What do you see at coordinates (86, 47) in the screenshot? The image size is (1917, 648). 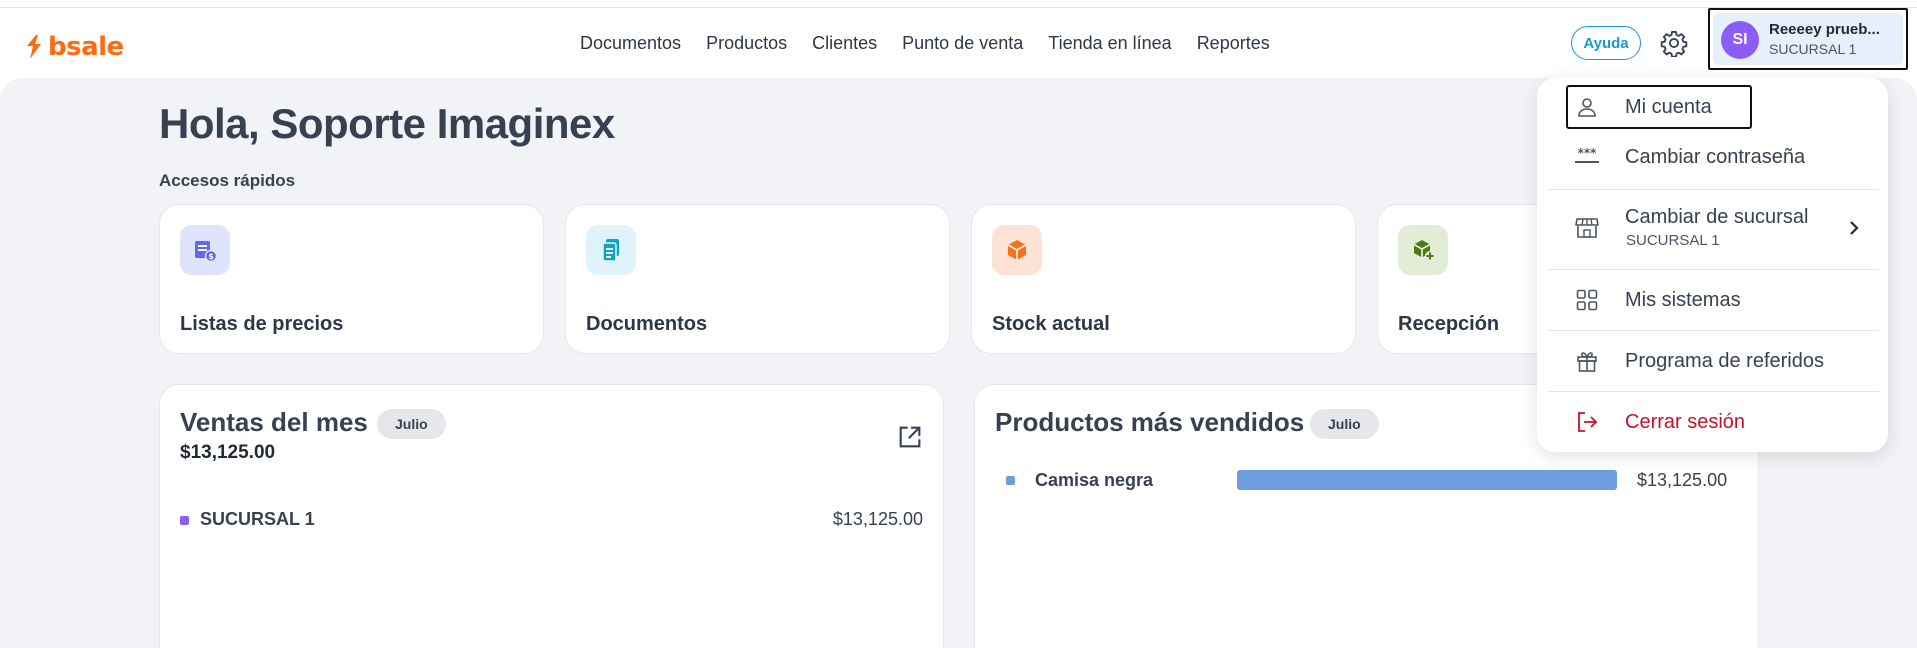 I see `brand-name: bsale` at bounding box center [86, 47].